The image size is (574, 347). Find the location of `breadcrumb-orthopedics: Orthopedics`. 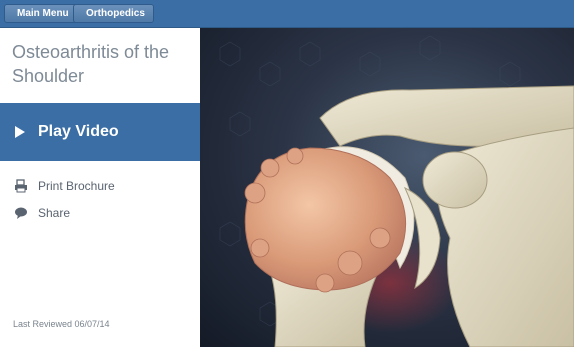

breadcrumb-orthopedics: Orthopedics is located at coordinates (113, 13).